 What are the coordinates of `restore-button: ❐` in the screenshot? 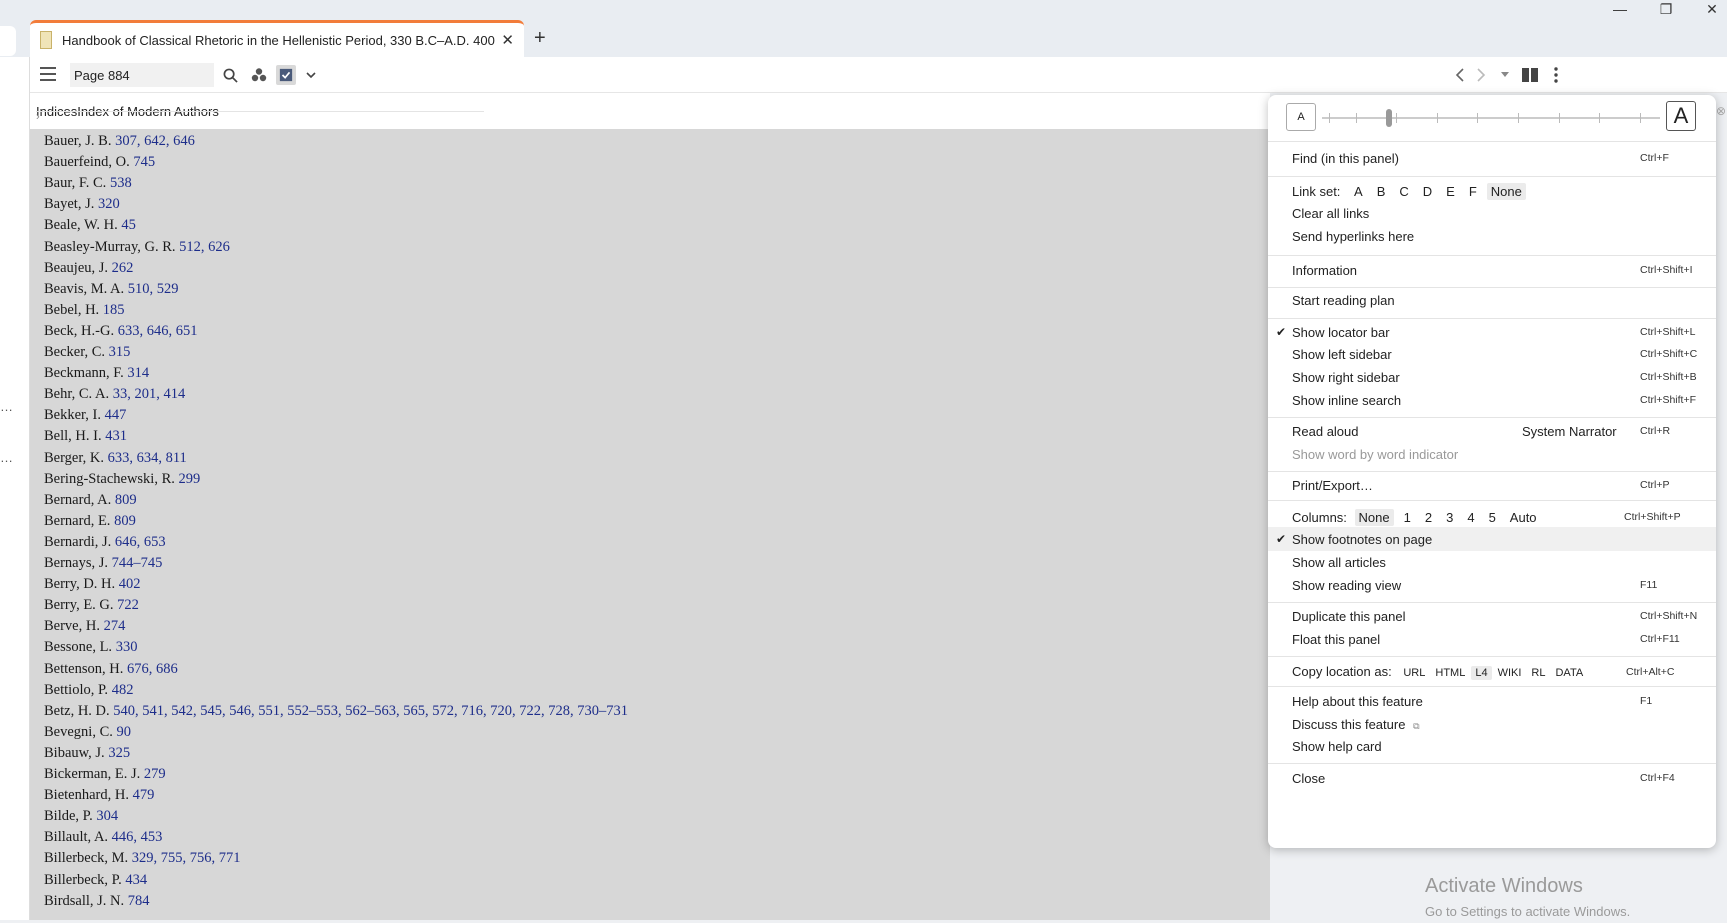 It's located at (1666, 9).